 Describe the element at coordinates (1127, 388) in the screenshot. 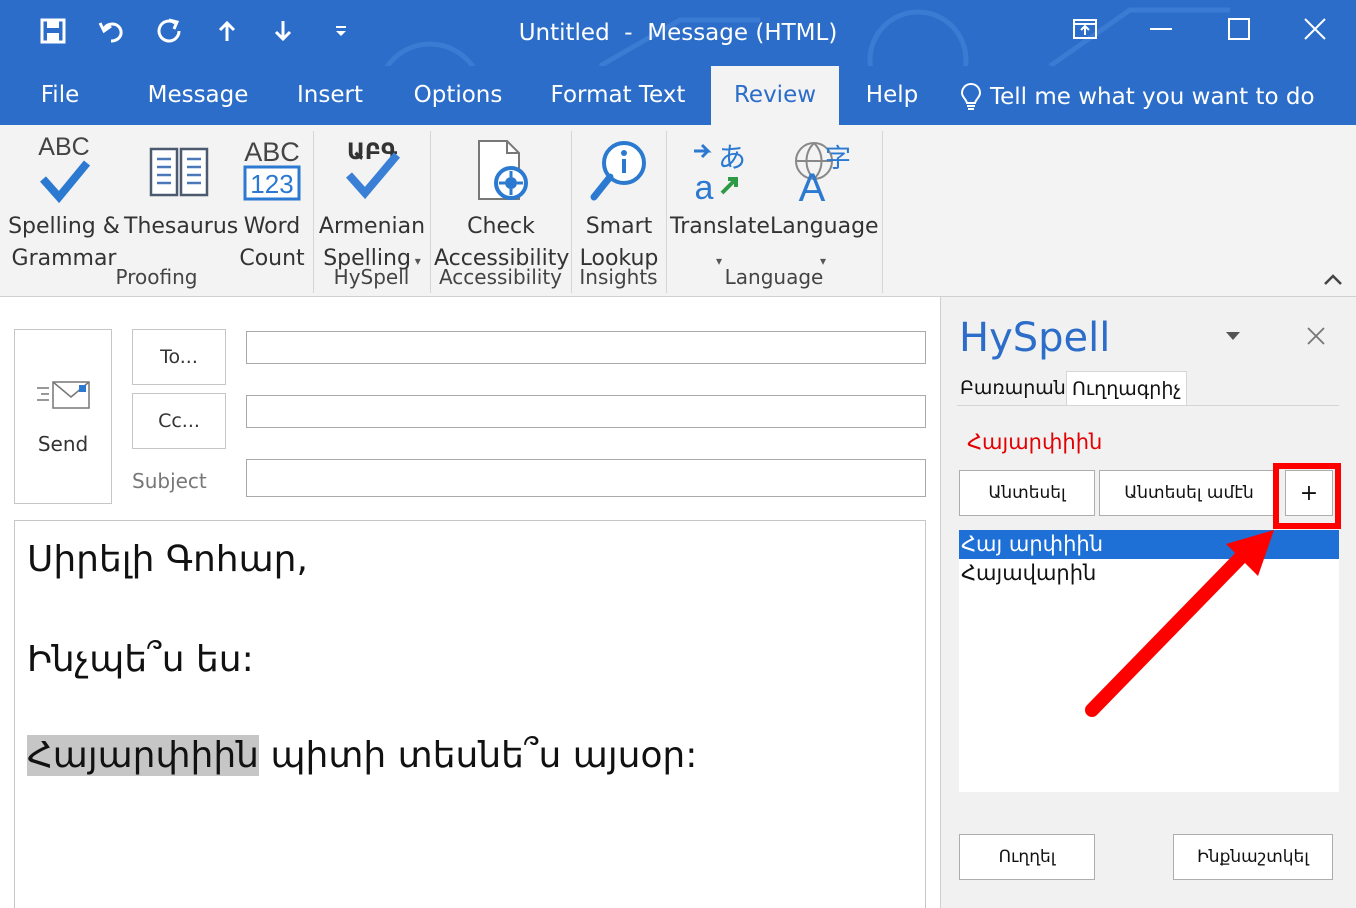

I see `tab-spellchecker: Ուղղագրիչ` at that location.